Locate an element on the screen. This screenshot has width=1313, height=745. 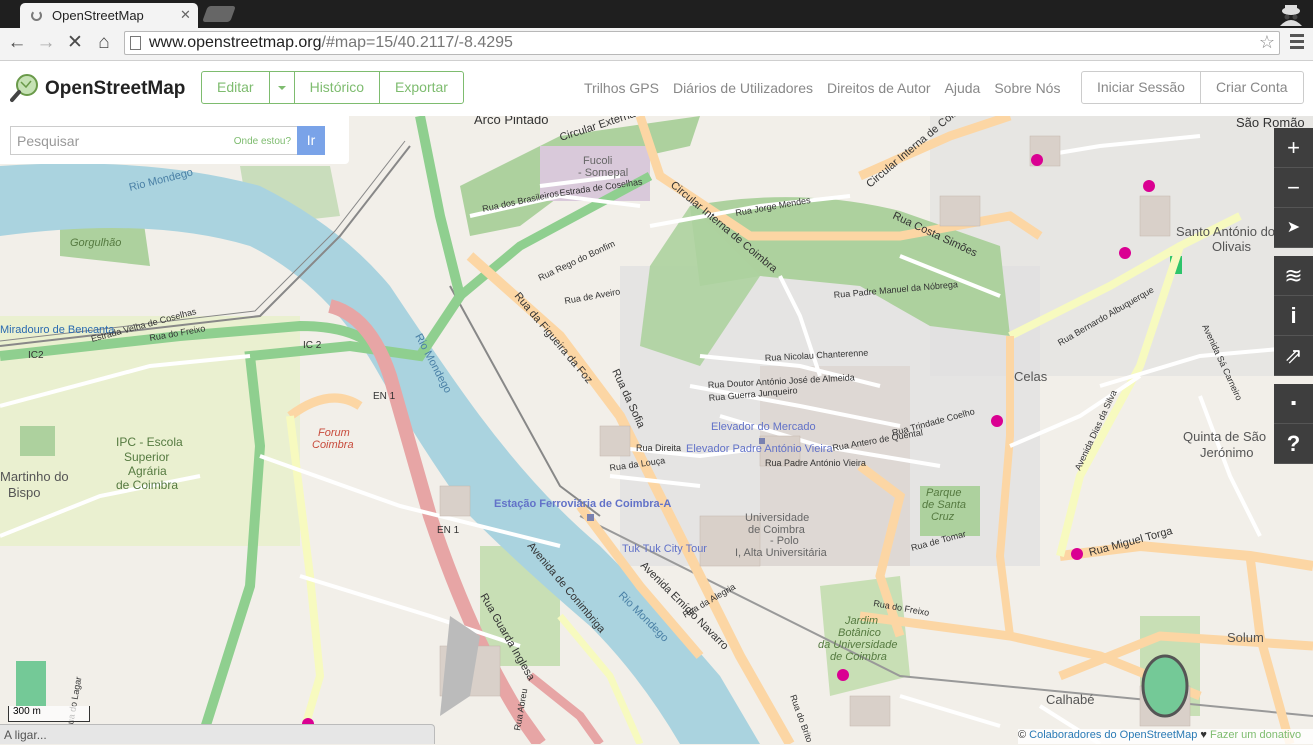
note-icon: ▪ is located at coordinates (1293, 404).